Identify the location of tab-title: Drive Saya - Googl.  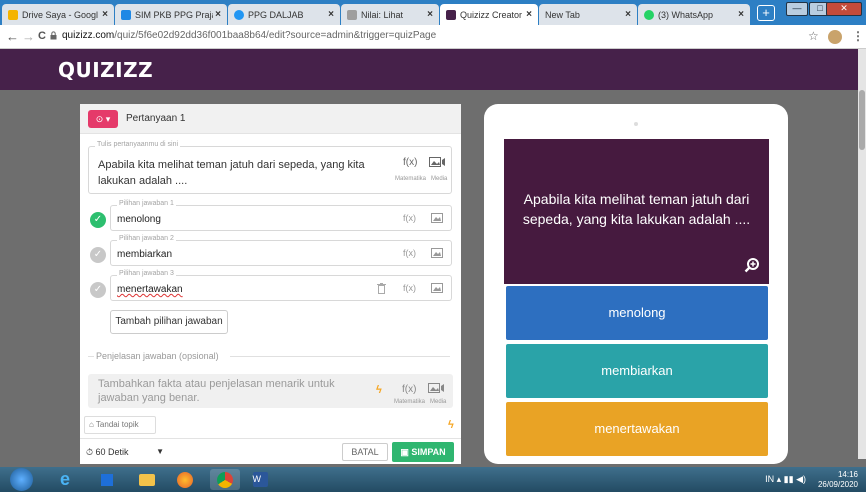
(60, 14).